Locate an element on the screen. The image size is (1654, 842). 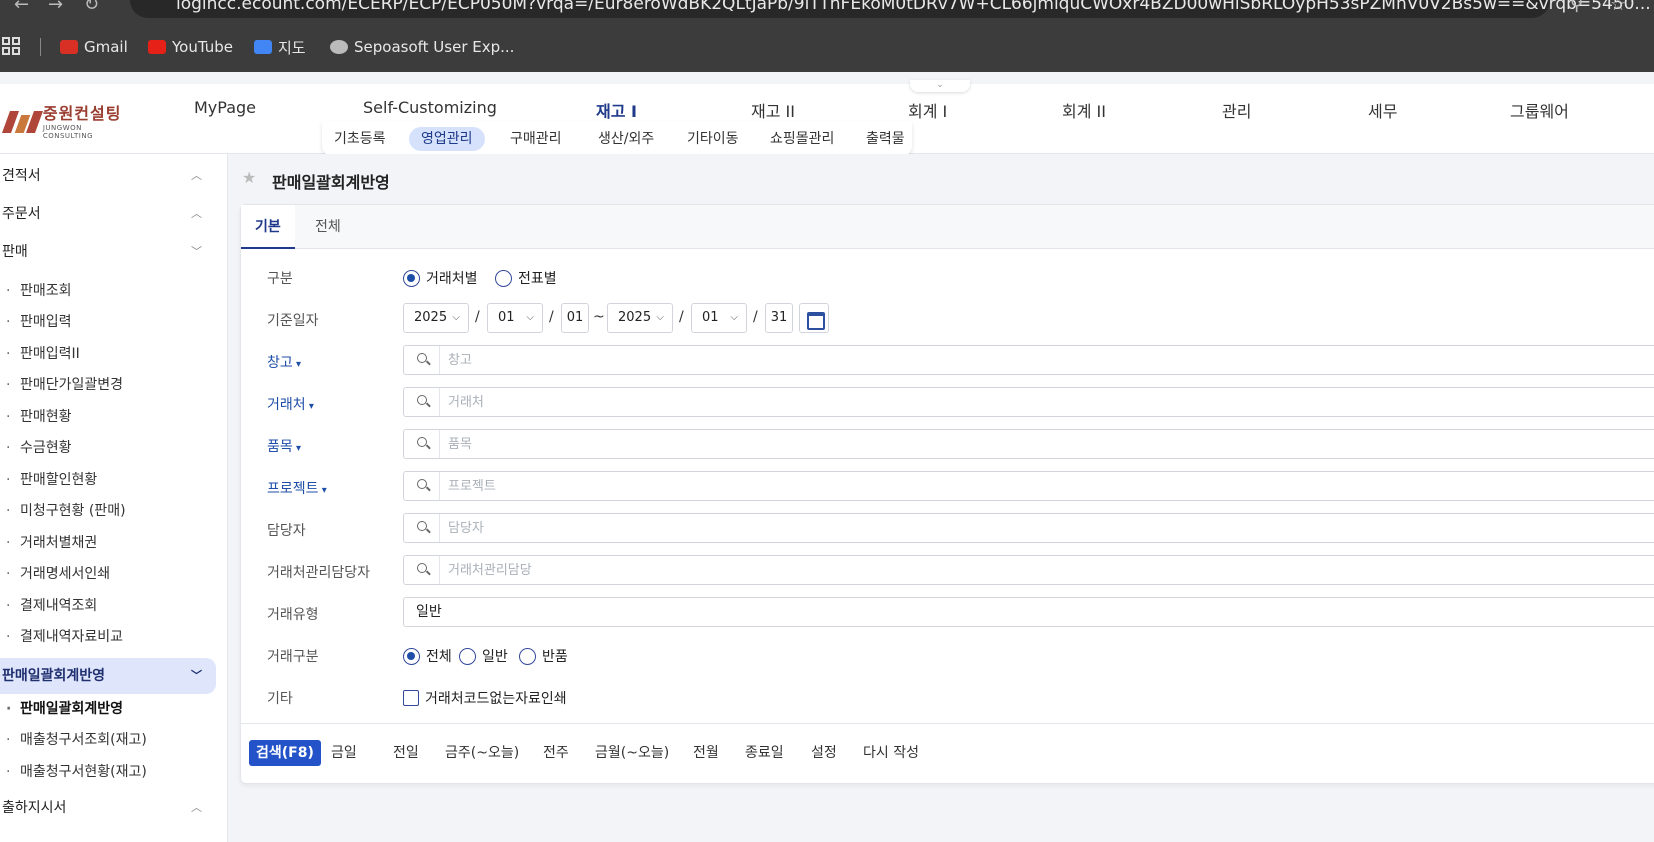
manager-input is located at coordinates (1048, 528).